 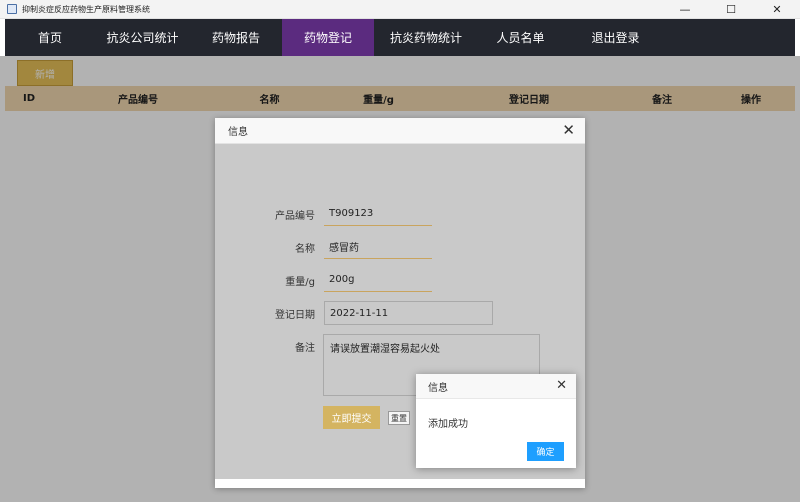 I want to click on maximize-button: ☐, so click(x=731, y=9).